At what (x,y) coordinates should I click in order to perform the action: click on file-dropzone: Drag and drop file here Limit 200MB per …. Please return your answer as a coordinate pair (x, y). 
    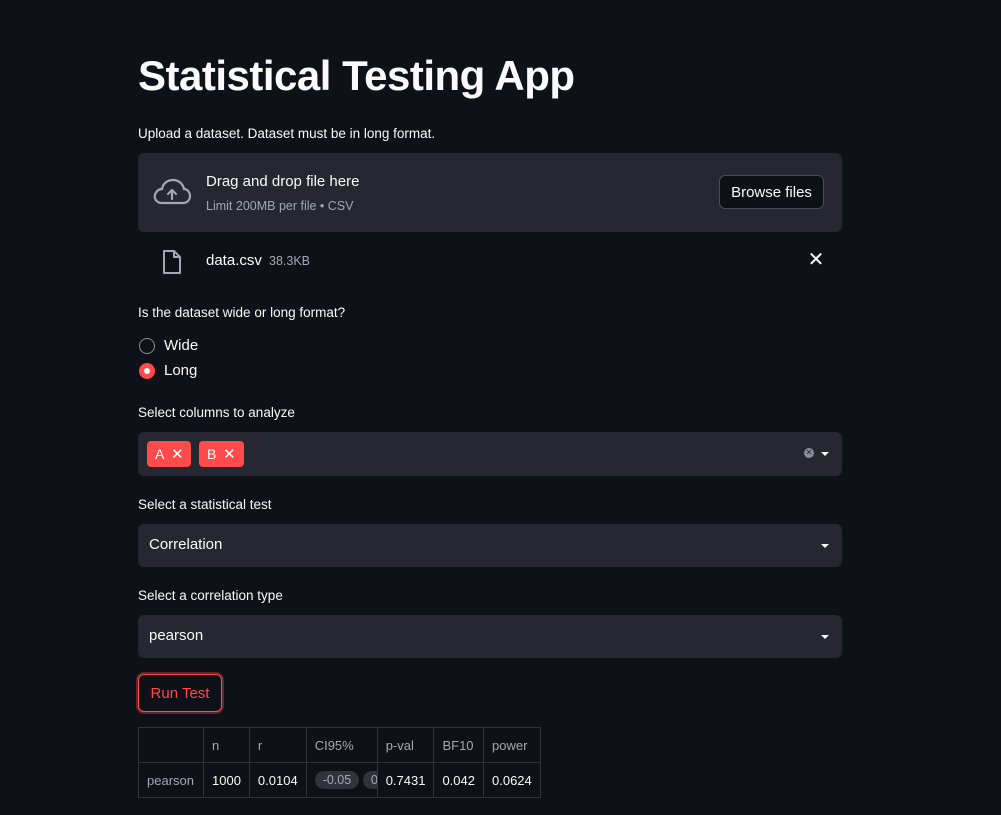
    Looking at the image, I should click on (490, 192).